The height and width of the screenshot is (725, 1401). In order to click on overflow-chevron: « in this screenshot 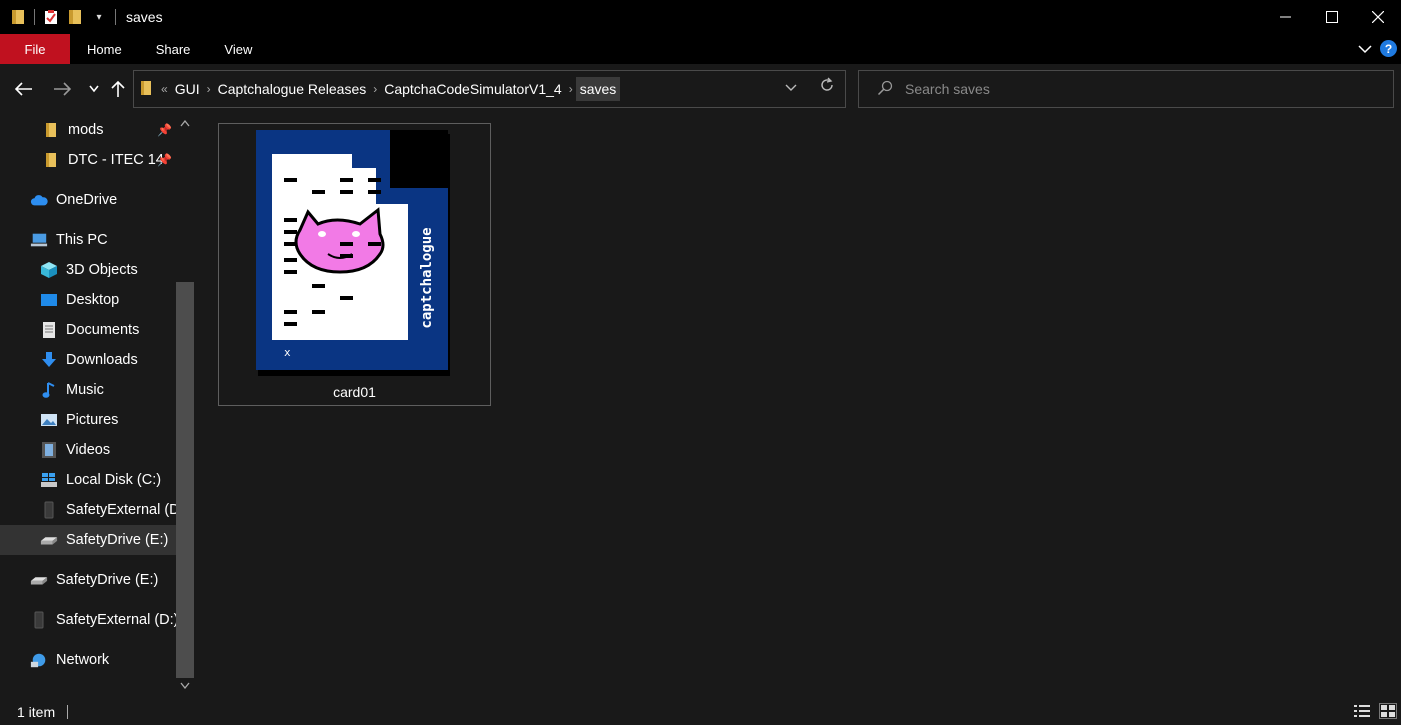, I will do `click(164, 89)`.